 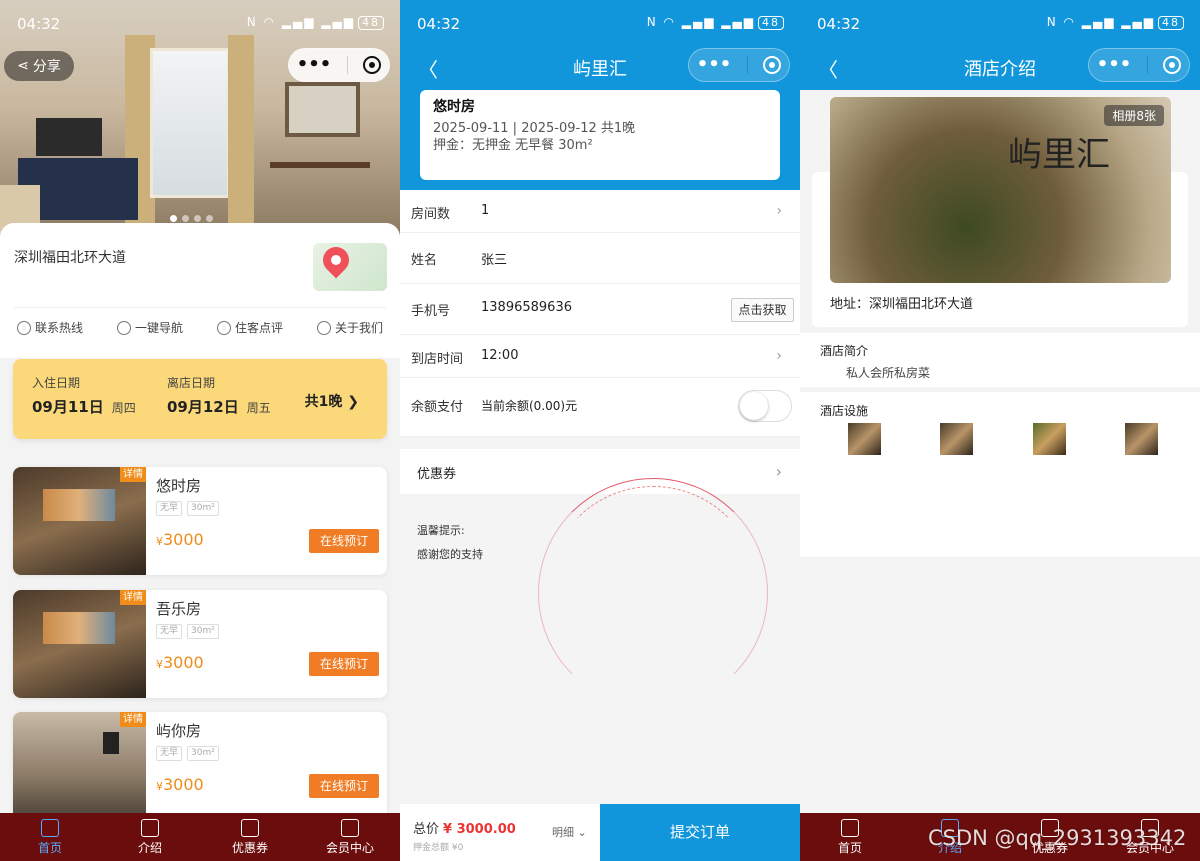 What do you see at coordinates (200, 644) in the screenshot?
I see `room-card: 详情 吾乐房 无早 30m² ¥3000 在线预订` at bounding box center [200, 644].